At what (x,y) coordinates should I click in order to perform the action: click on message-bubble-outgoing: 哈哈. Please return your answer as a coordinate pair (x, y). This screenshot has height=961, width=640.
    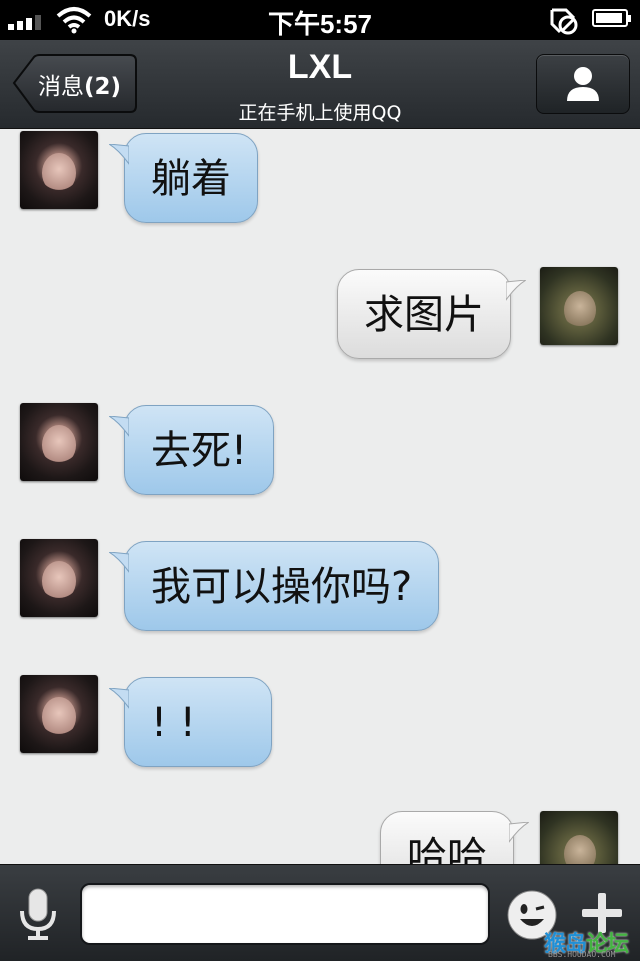
    Looking at the image, I should click on (454, 837).